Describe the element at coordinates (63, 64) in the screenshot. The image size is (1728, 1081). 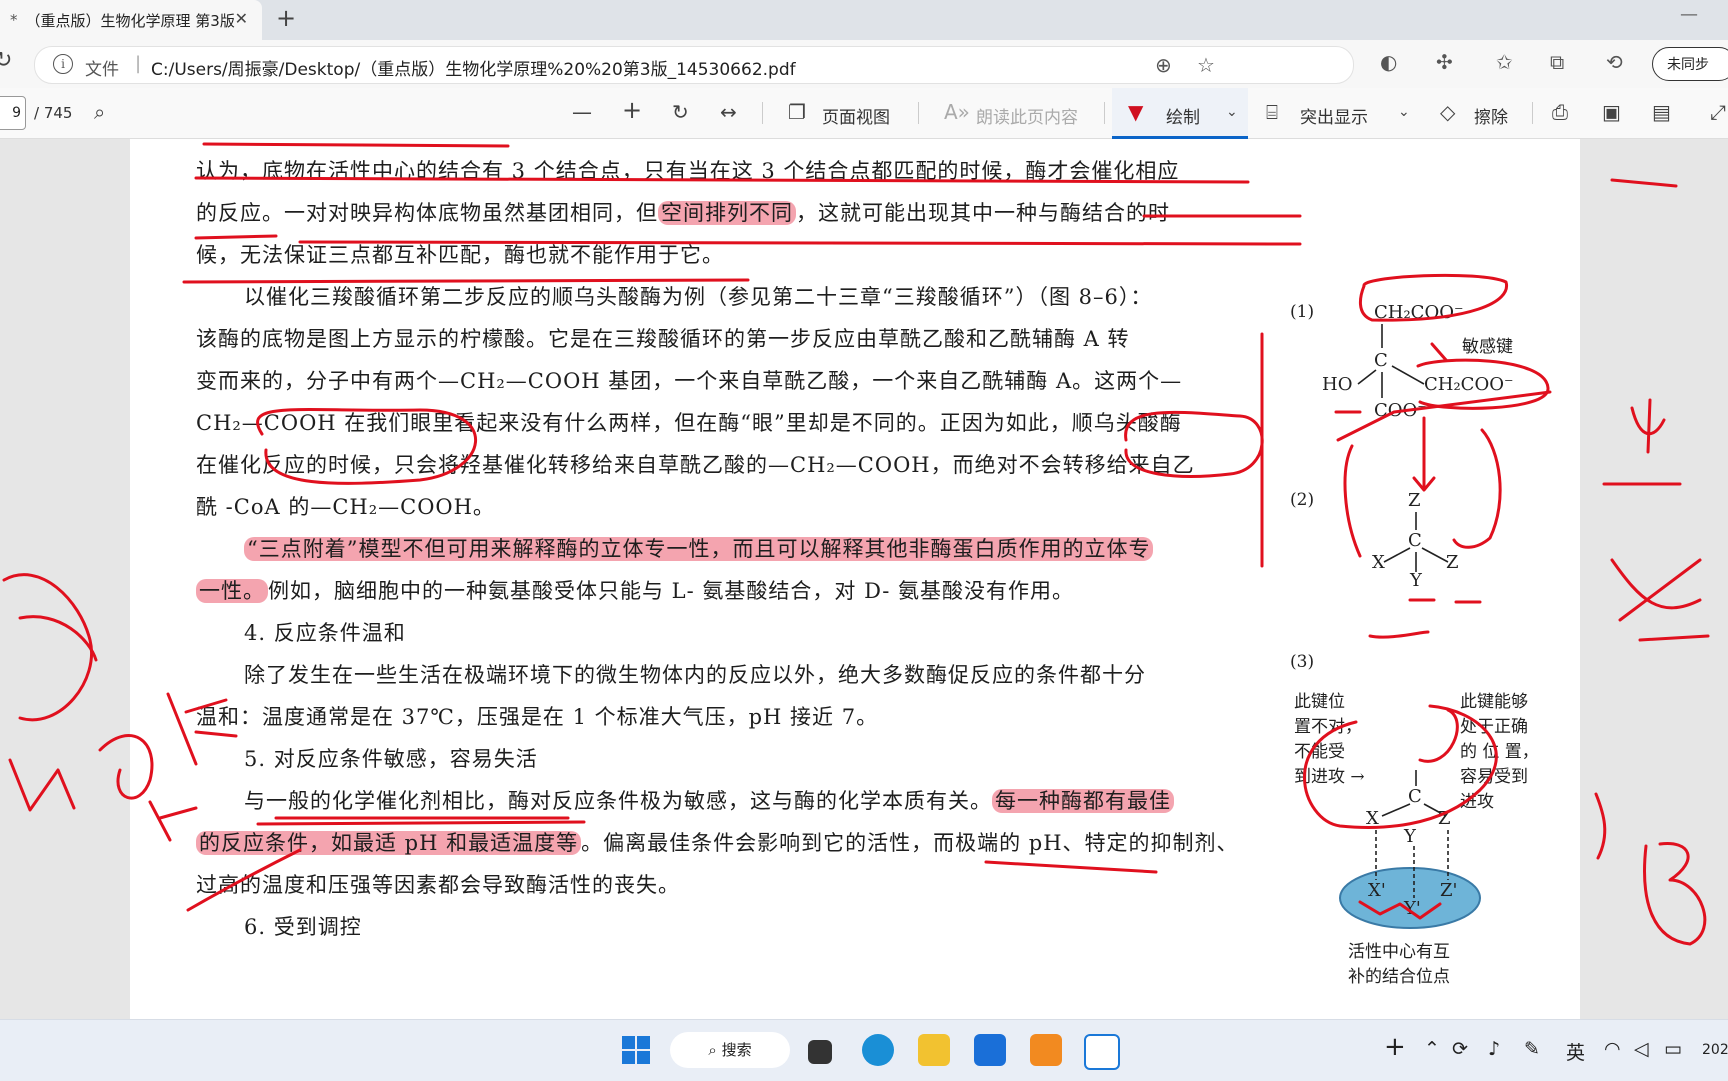
I see `info-icon: i` at that location.